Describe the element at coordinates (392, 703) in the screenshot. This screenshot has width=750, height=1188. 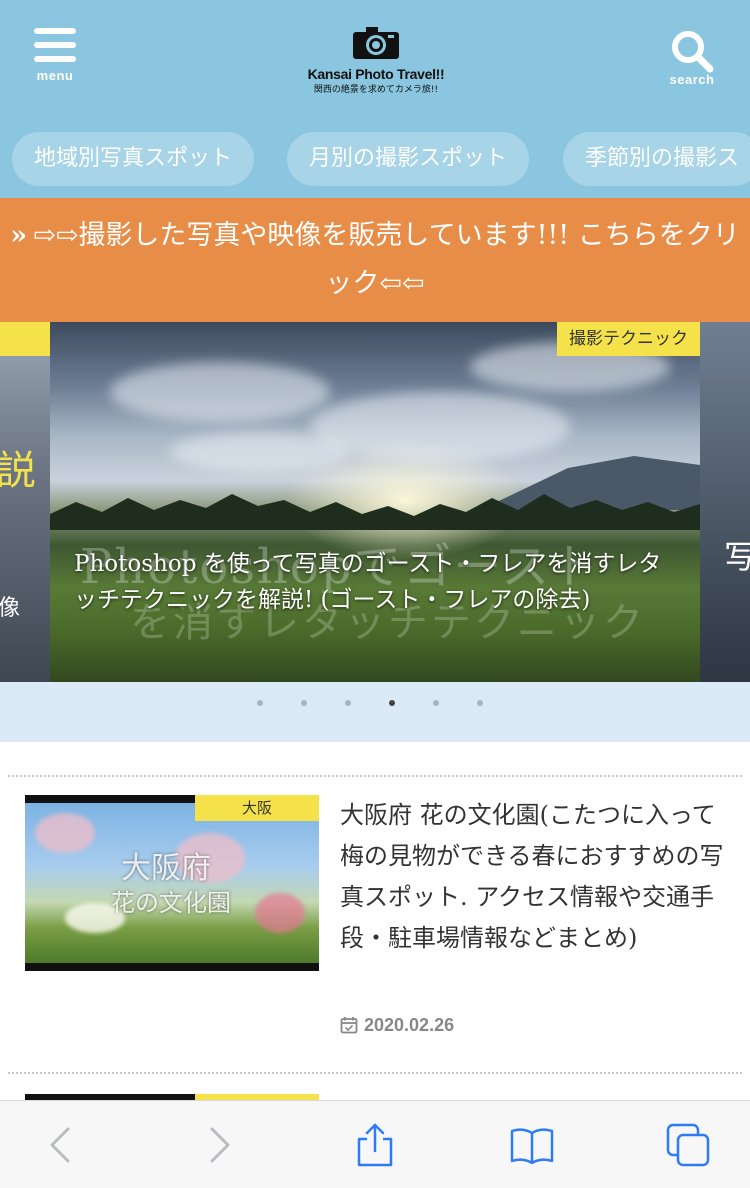
I see `carousel-dot-active` at that location.